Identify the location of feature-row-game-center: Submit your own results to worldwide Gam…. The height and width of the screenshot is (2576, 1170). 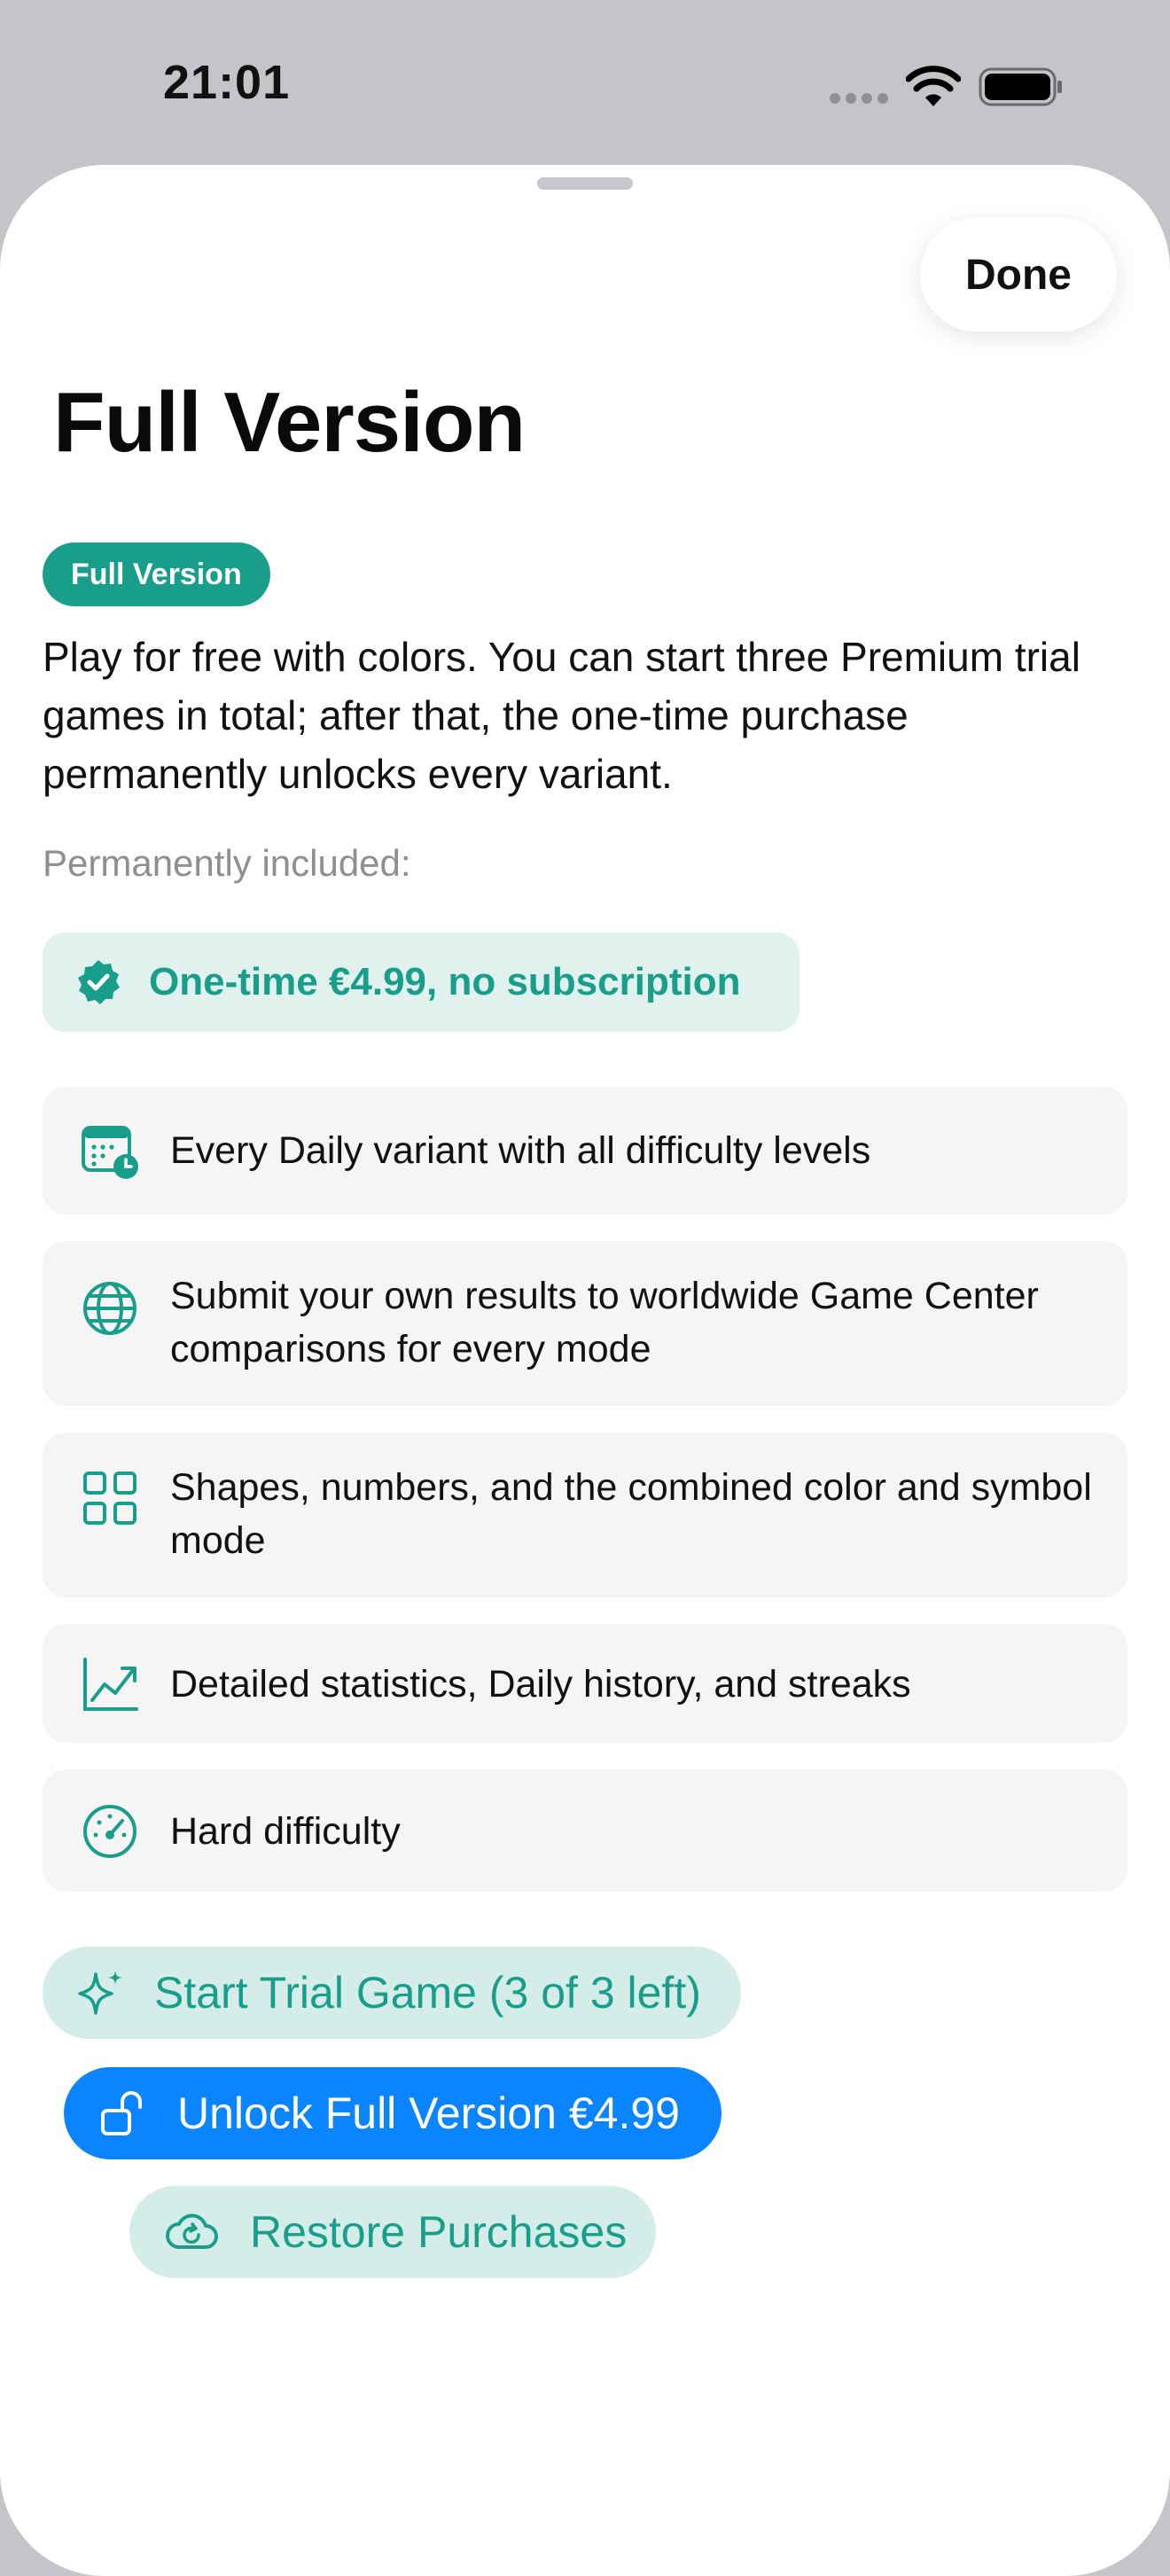
(585, 1323).